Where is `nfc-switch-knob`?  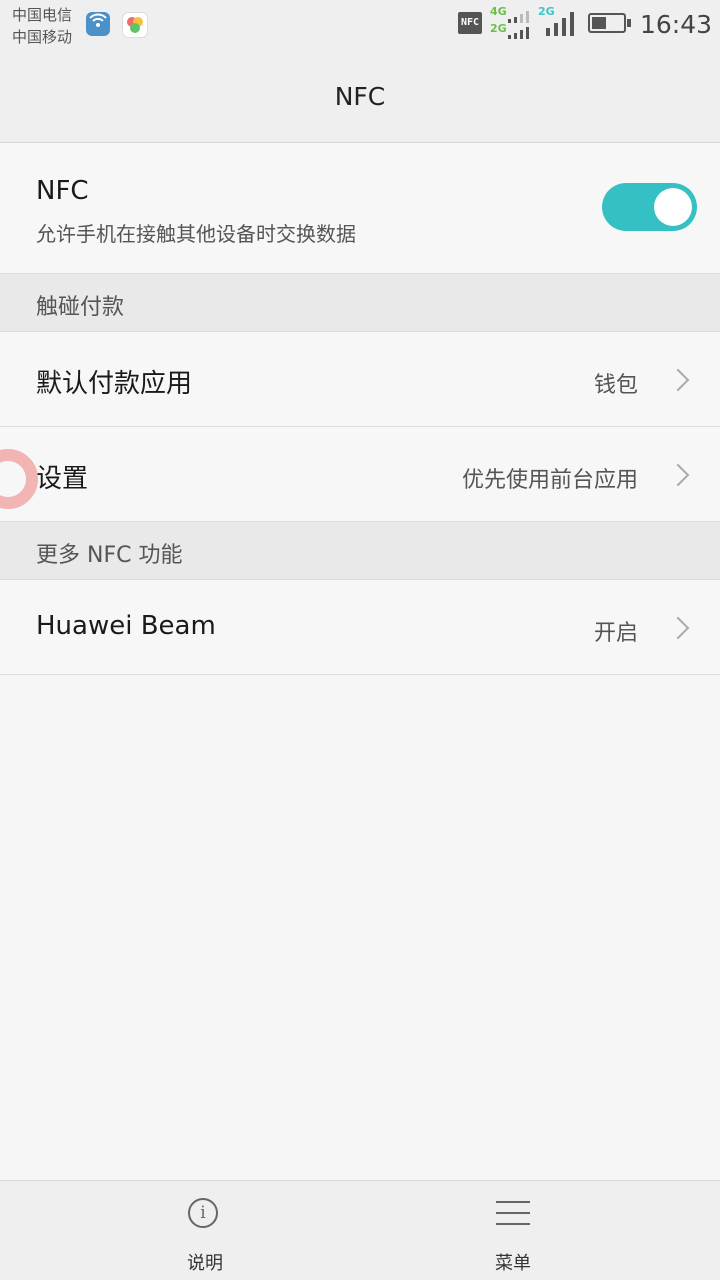 nfc-switch-knob is located at coordinates (673, 207).